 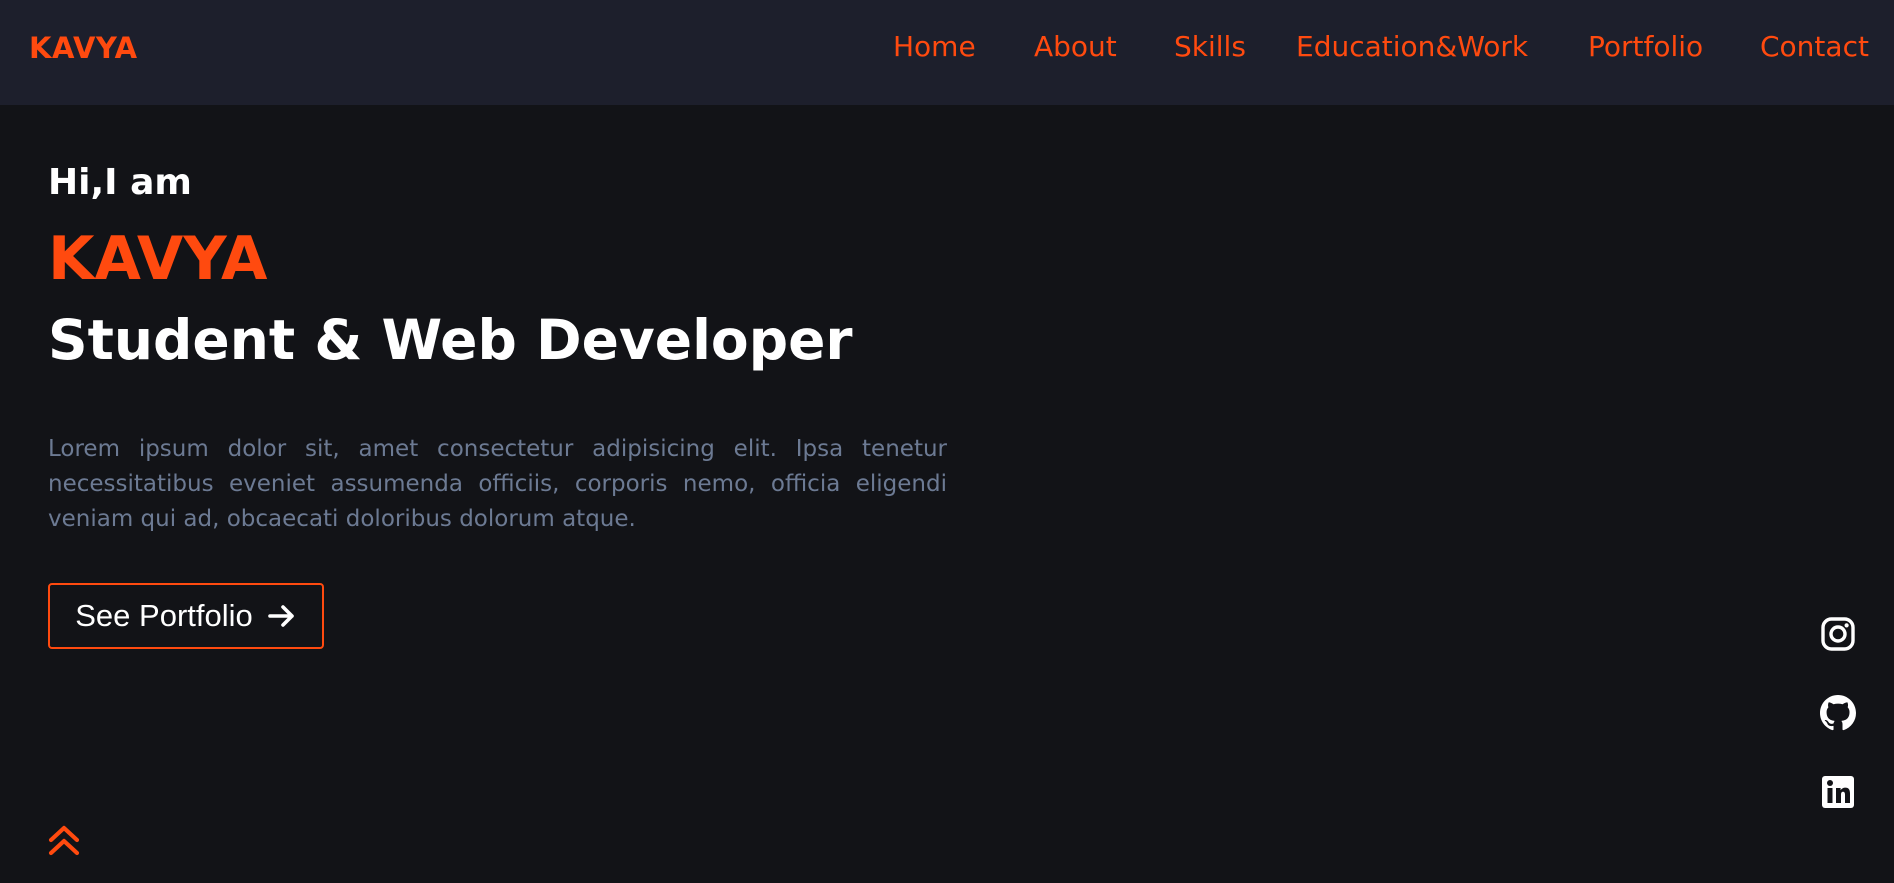 What do you see at coordinates (1075, 47) in the screenshot?
I see `nav-link-about: About` at bounding box center [1075, 47].